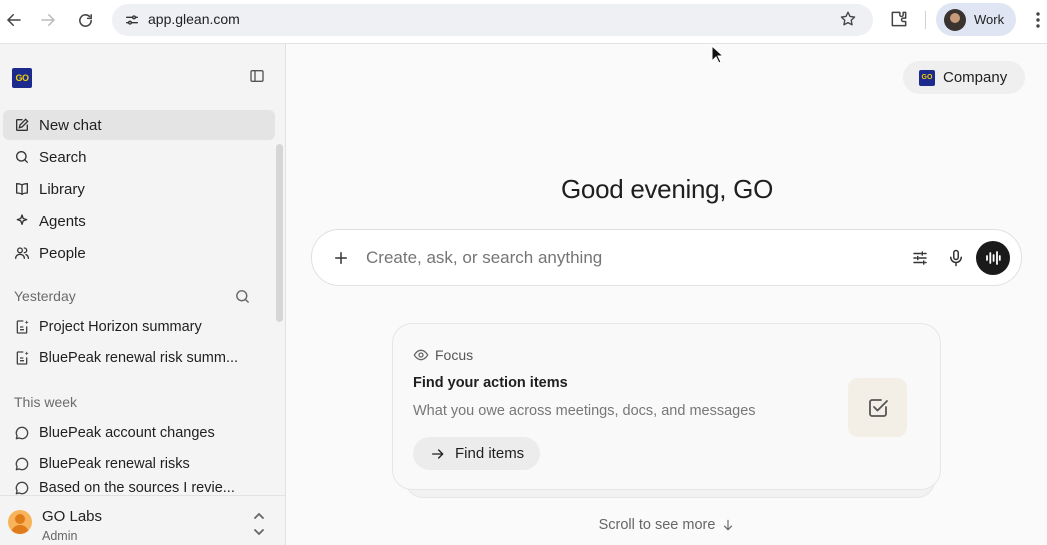 The height and width of the screenshot is (545, 1047). What do you see at coordinates (718, 55) in the screenshot?
I see `mouse-cursor-icon` at bounding box center [718, 55].